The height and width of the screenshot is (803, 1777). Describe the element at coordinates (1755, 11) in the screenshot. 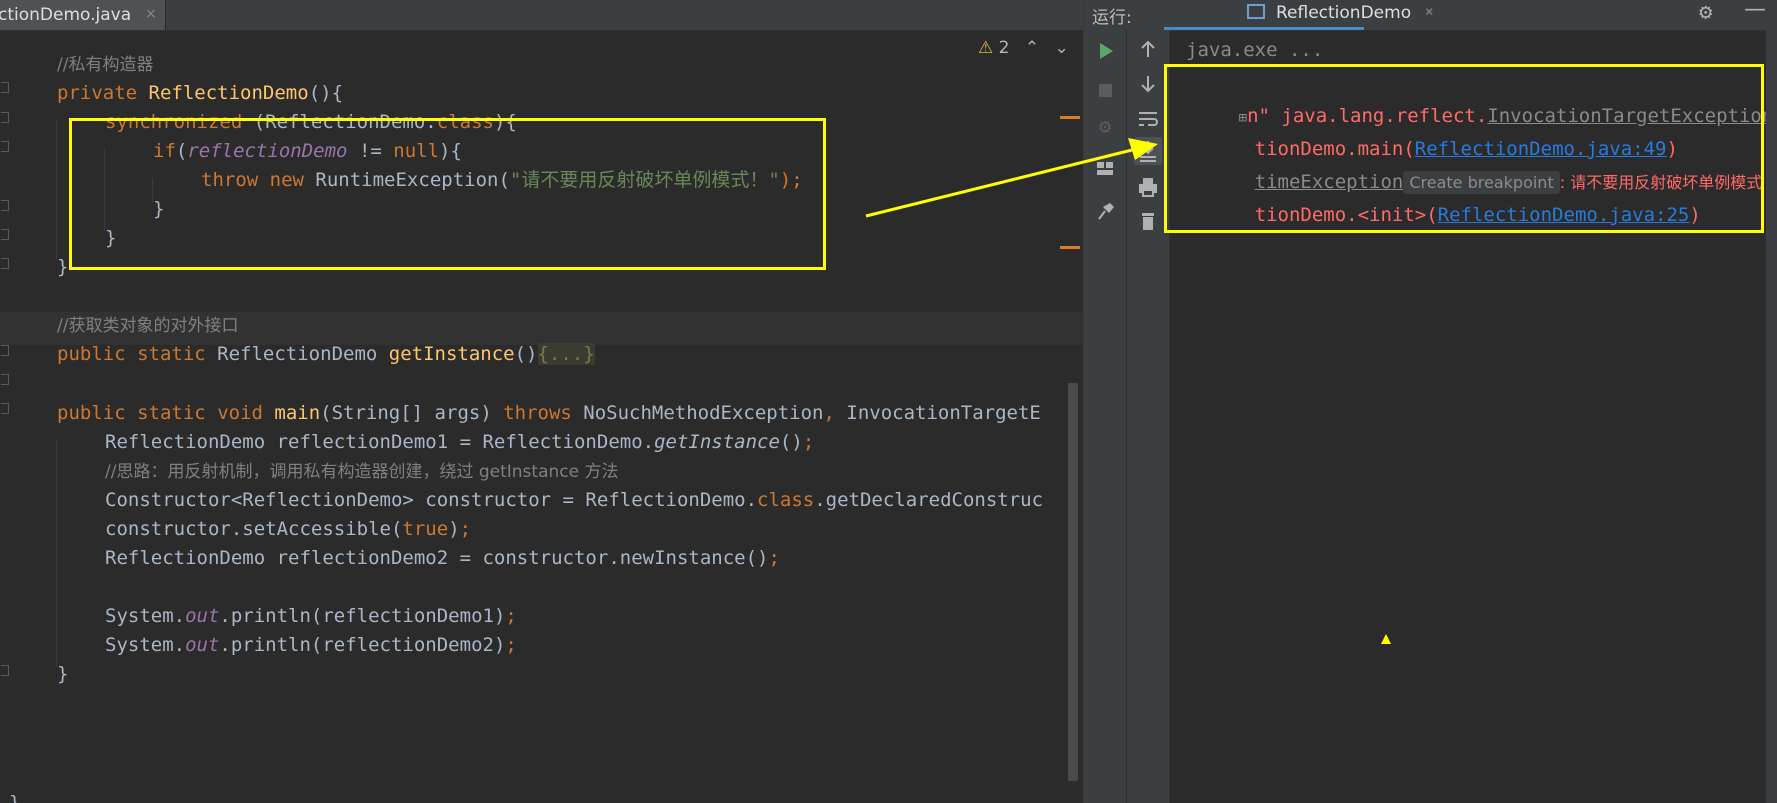

I see `minimize-icon: —` at that location.